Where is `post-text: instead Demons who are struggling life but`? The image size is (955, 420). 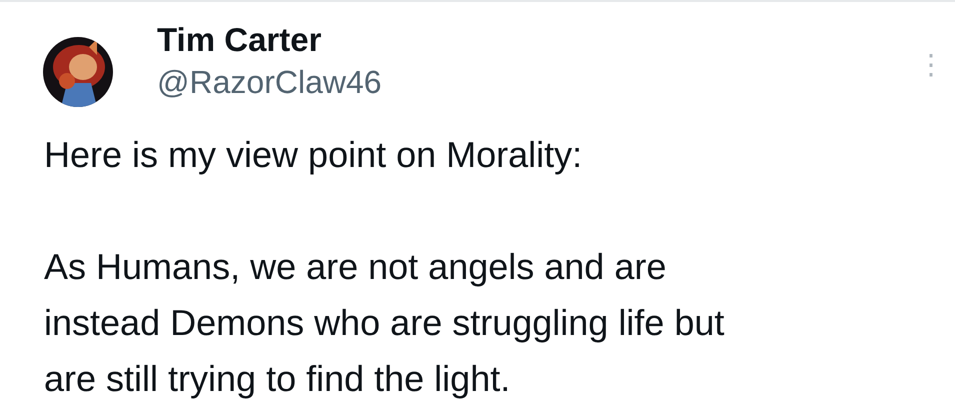
post-text: instead Demons who are struggling life but is located at coordinates (385, 323).